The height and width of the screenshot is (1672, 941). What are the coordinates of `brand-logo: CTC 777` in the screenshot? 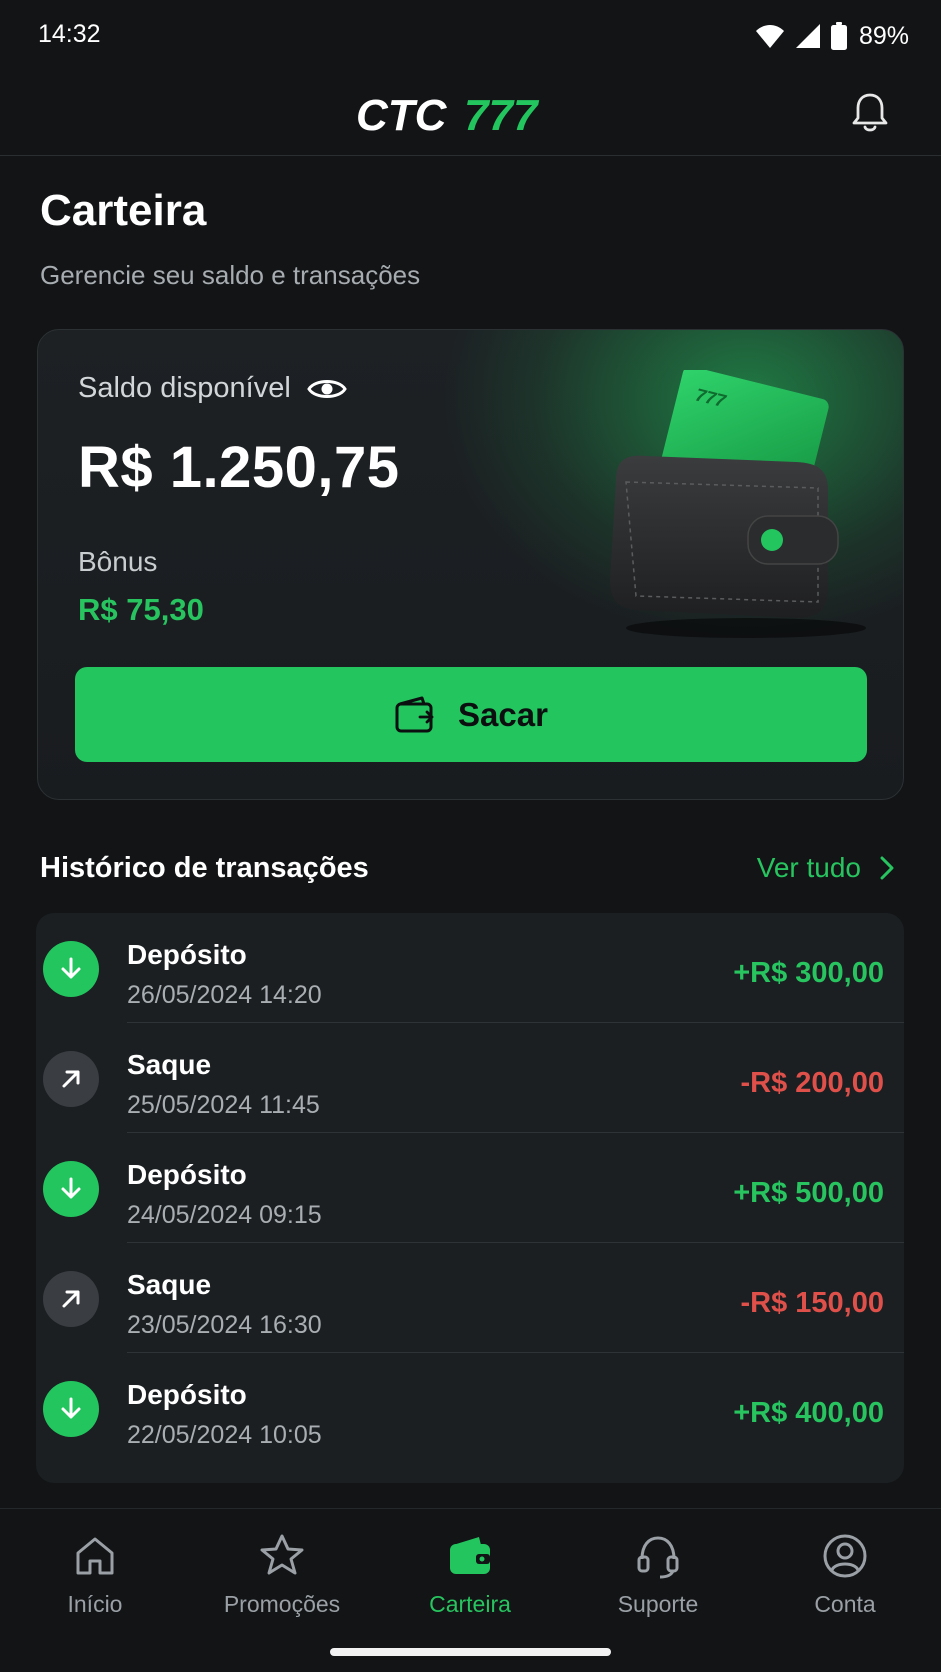 It's located at (448, 114).